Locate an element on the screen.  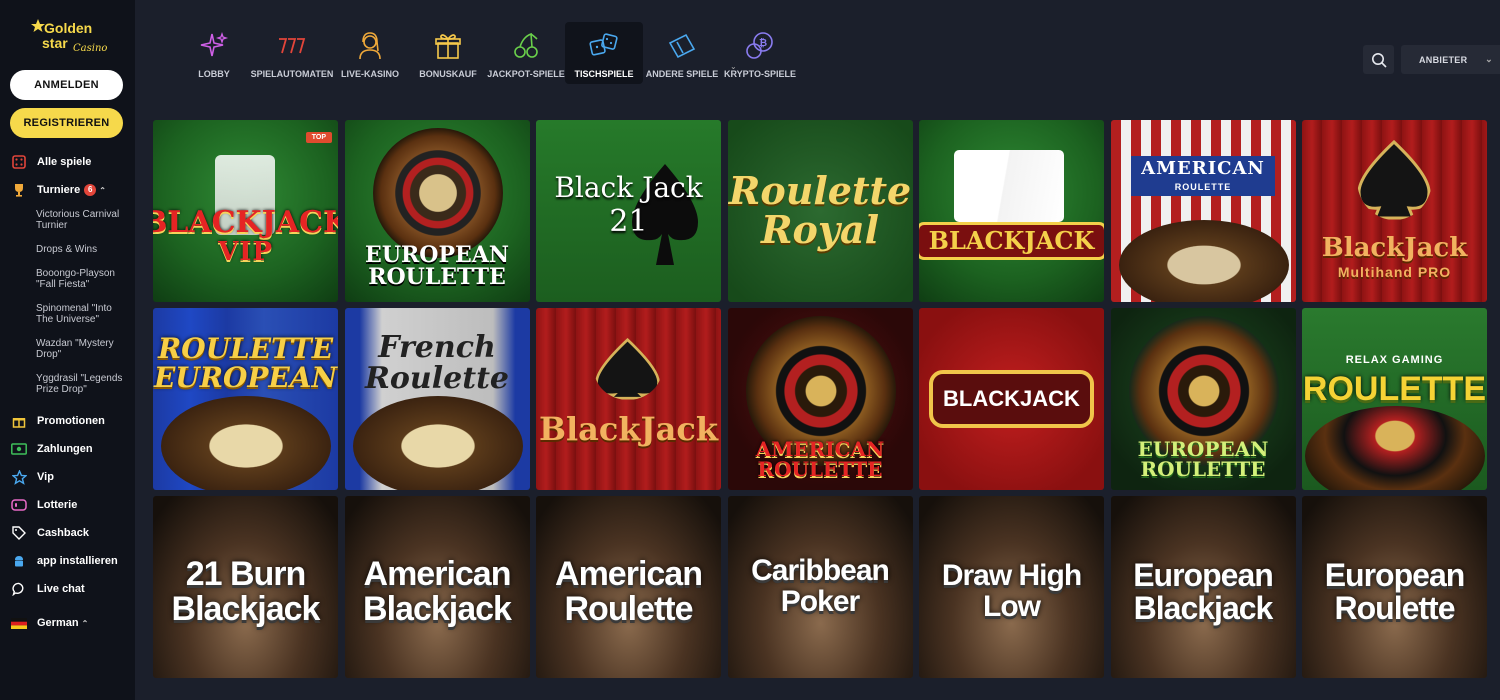
tournament-item: Booongo-Playson "Fall Fiesta" is located at coordinates (80, 280).